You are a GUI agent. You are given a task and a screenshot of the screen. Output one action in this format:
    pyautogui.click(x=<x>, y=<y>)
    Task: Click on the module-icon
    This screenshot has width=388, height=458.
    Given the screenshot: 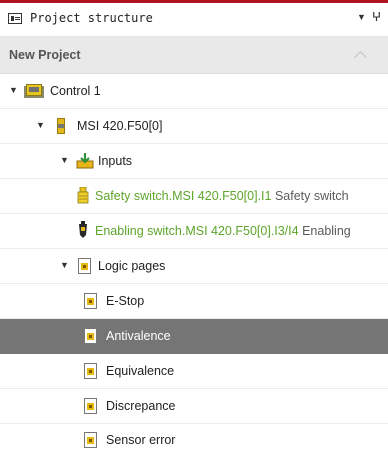 What is the action you would take?
    pyautogui.click(x=61, y=126)
    